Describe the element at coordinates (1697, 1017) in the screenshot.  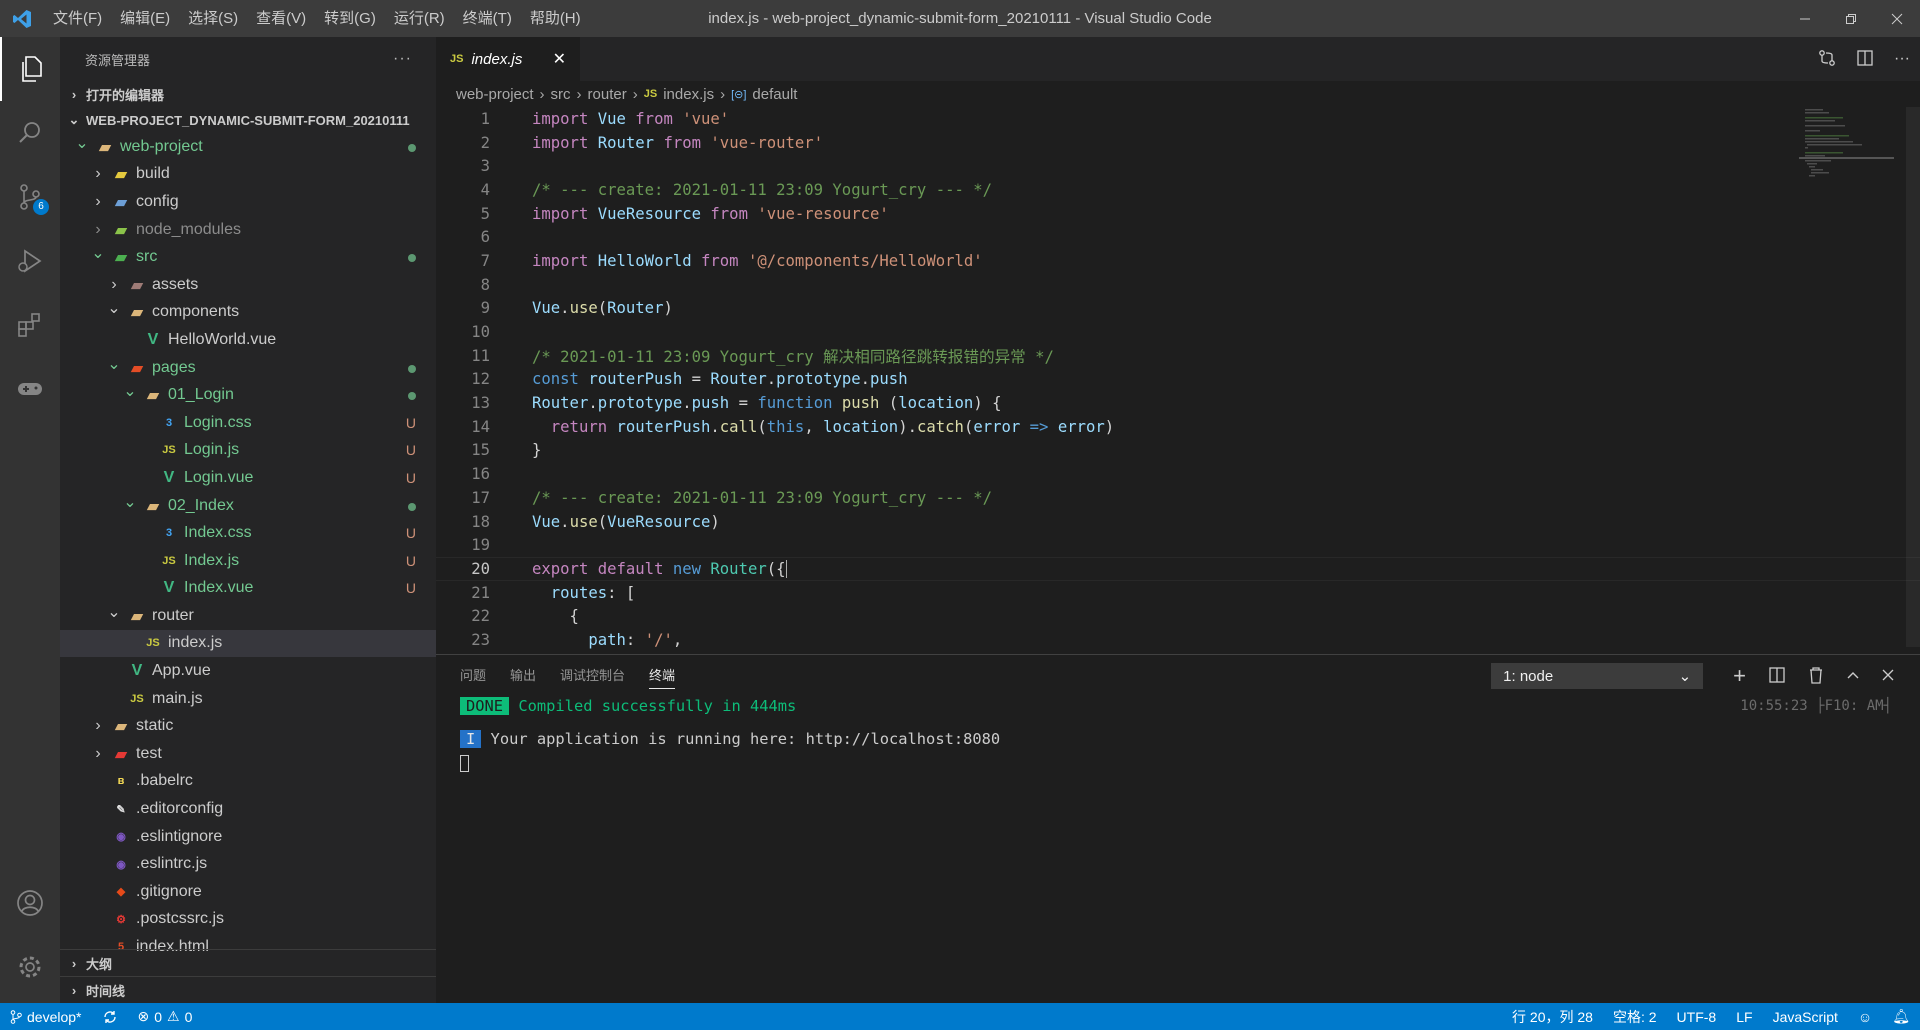
I see `encoding: UTF-8` at that location.